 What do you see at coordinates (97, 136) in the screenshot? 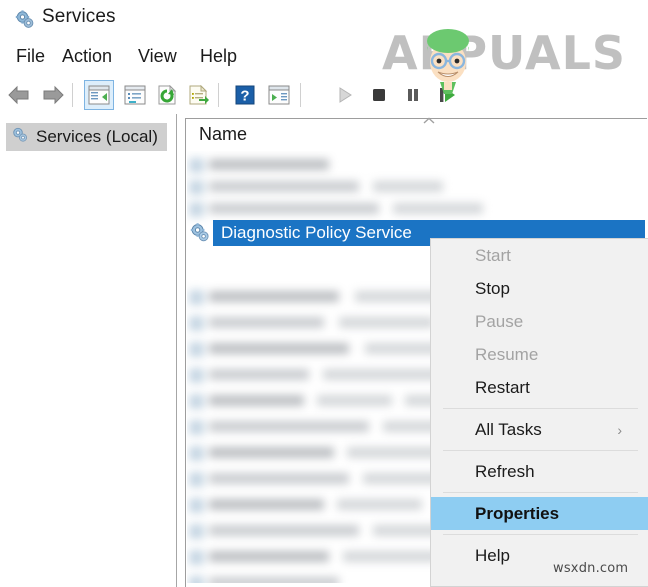
I see `tree-item-label: Services (Local)` at bounding box center [97, 136].